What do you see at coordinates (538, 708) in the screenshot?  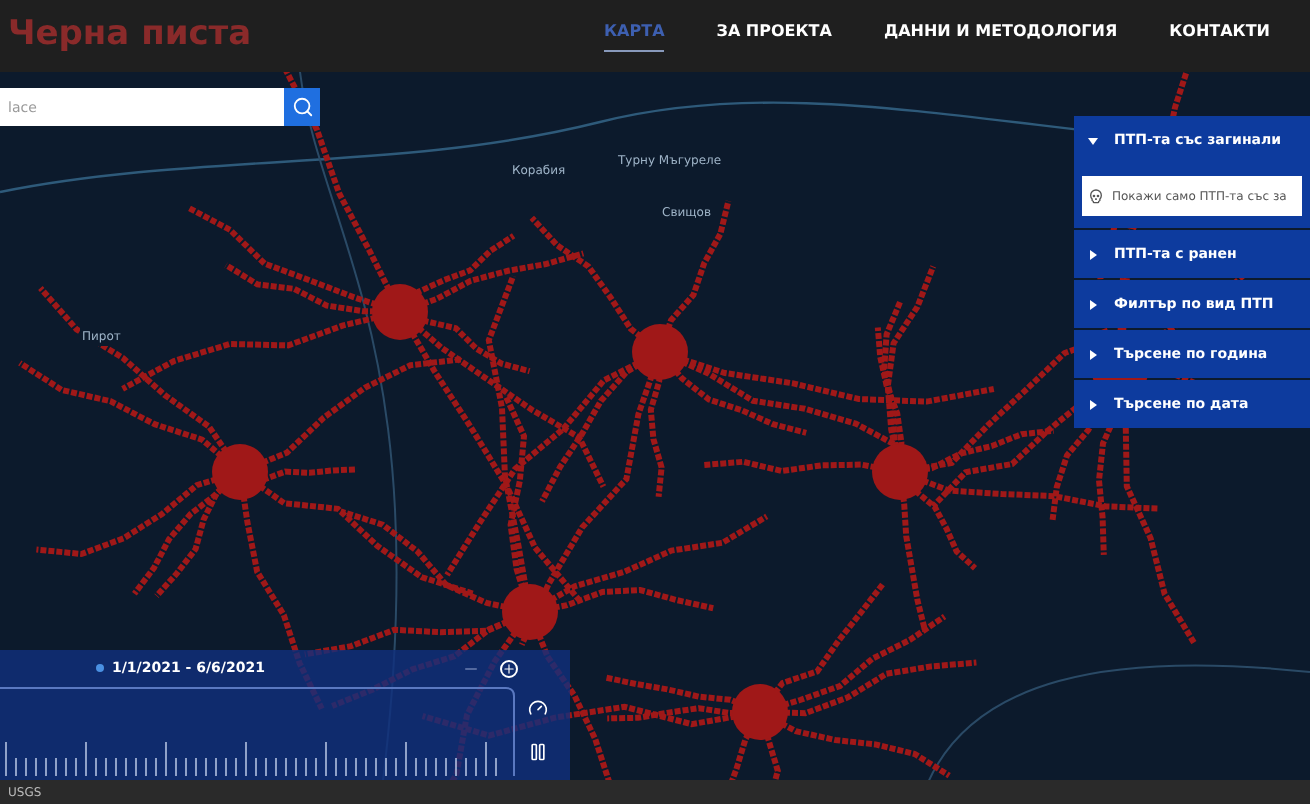 I see `speed-icon` at bounding box center [538, 708].